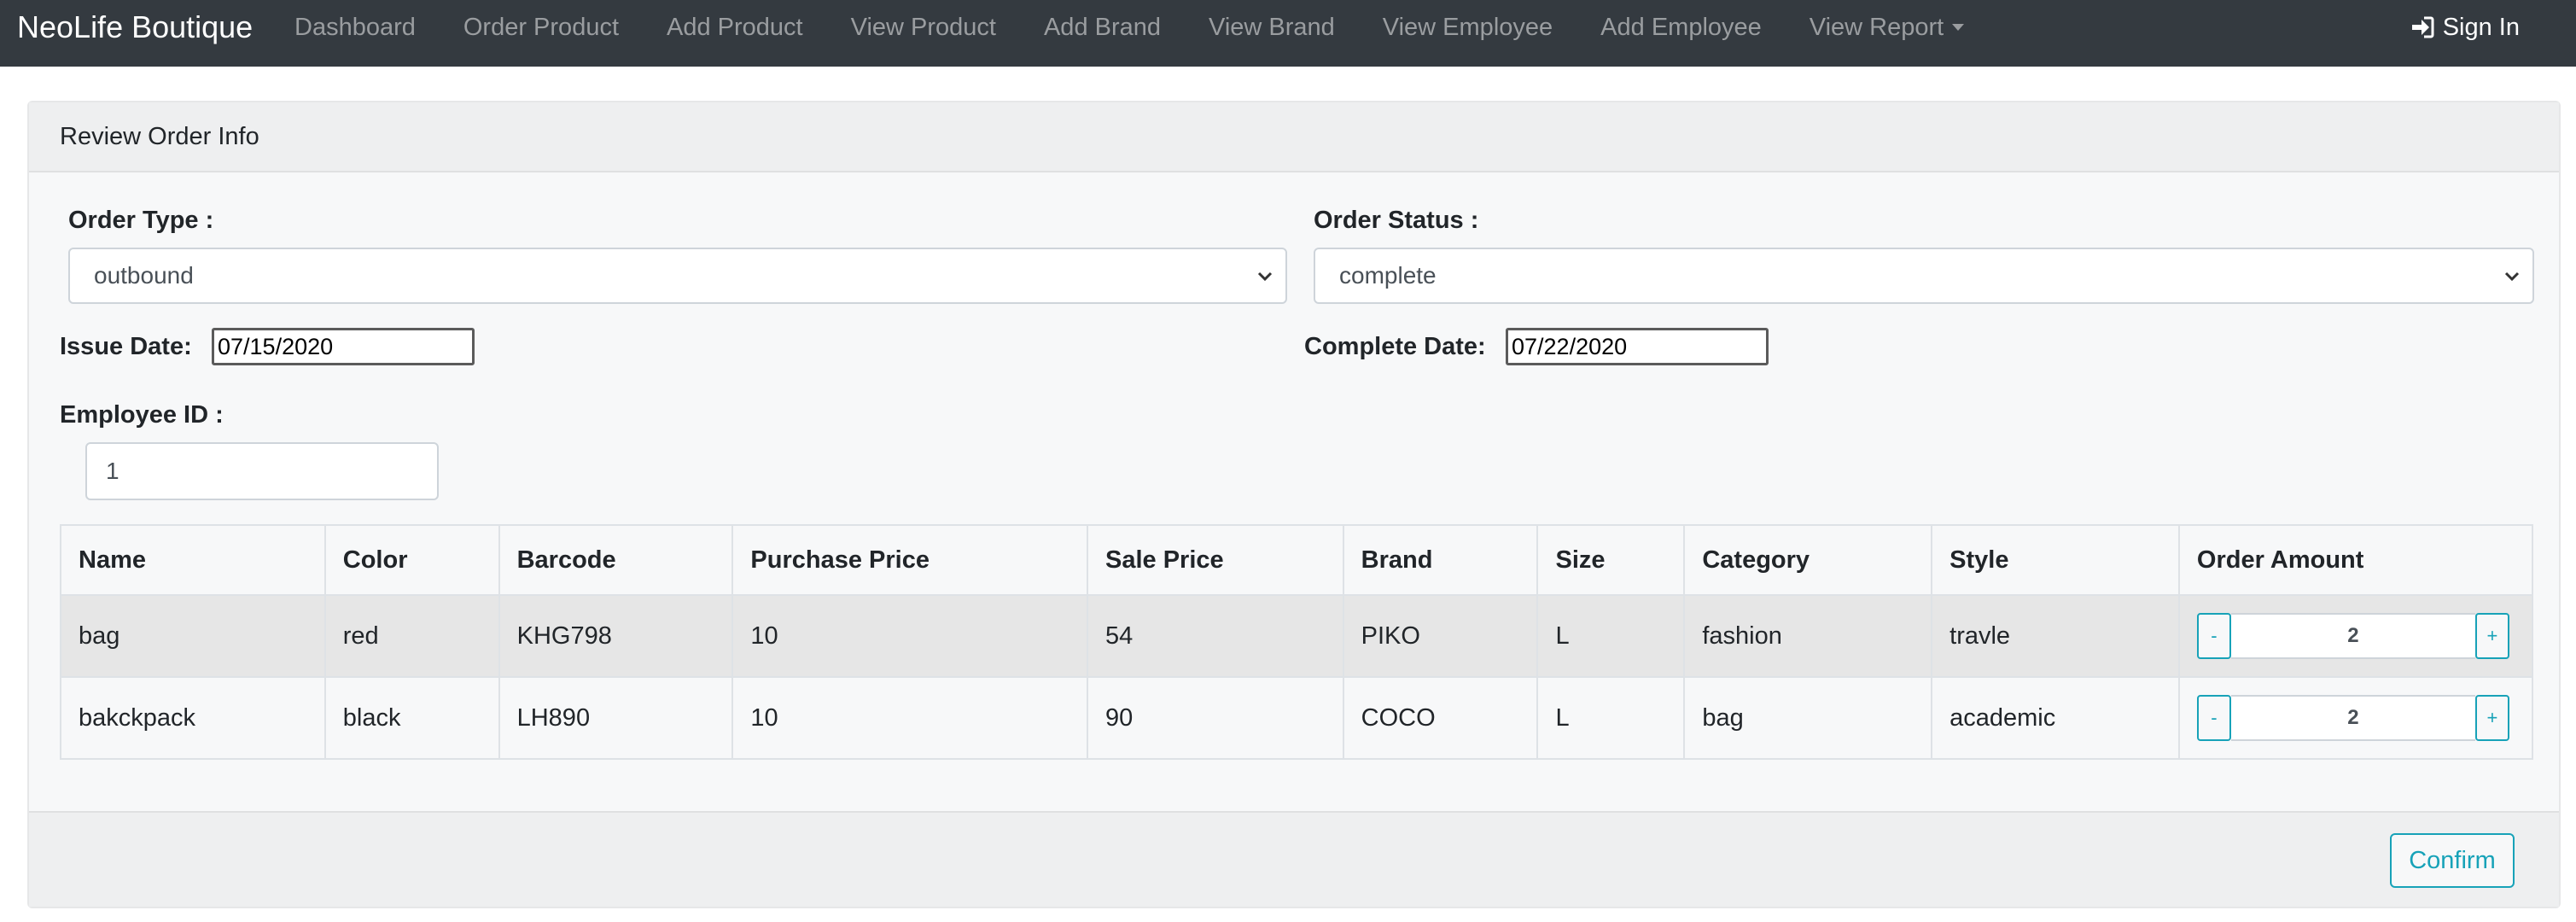  Describe the element at coordinates (1924, 276) in the screenshot. I see `order-status-select: complete` at that location.